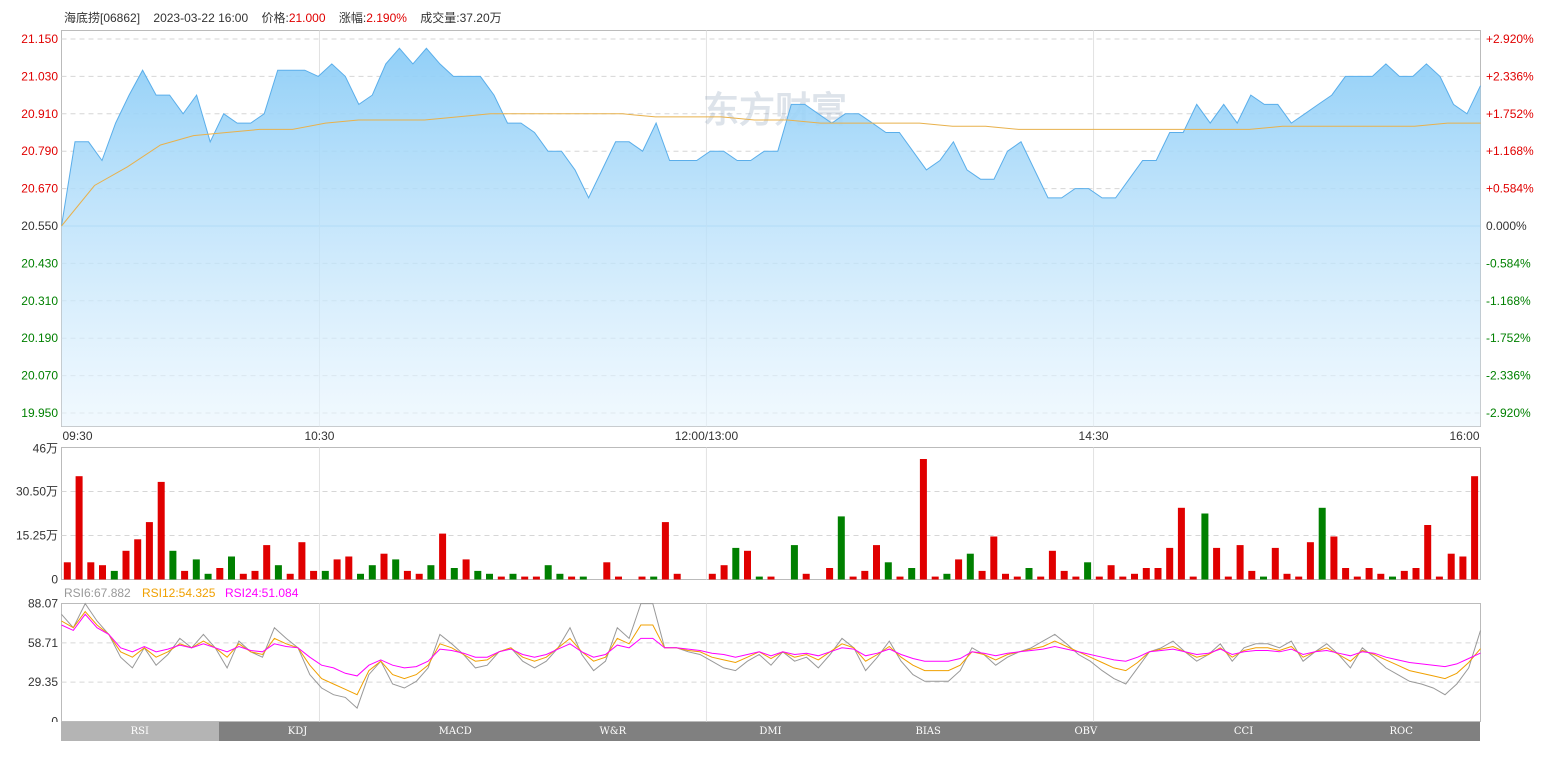 This screenshot has width=1552, height=759. Describe the element at coordinates (39, 189) in the screenshot. I see `price-tick-label: 20.670` at that location.